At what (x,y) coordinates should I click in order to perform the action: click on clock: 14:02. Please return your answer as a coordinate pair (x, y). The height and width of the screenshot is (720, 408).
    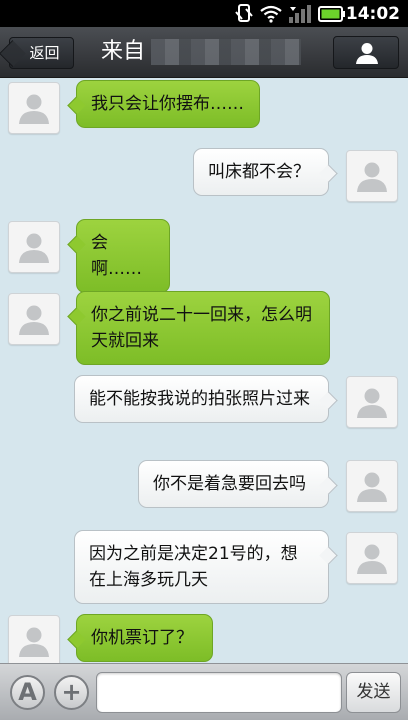
    Looking at the image, I should click on (372, 14).